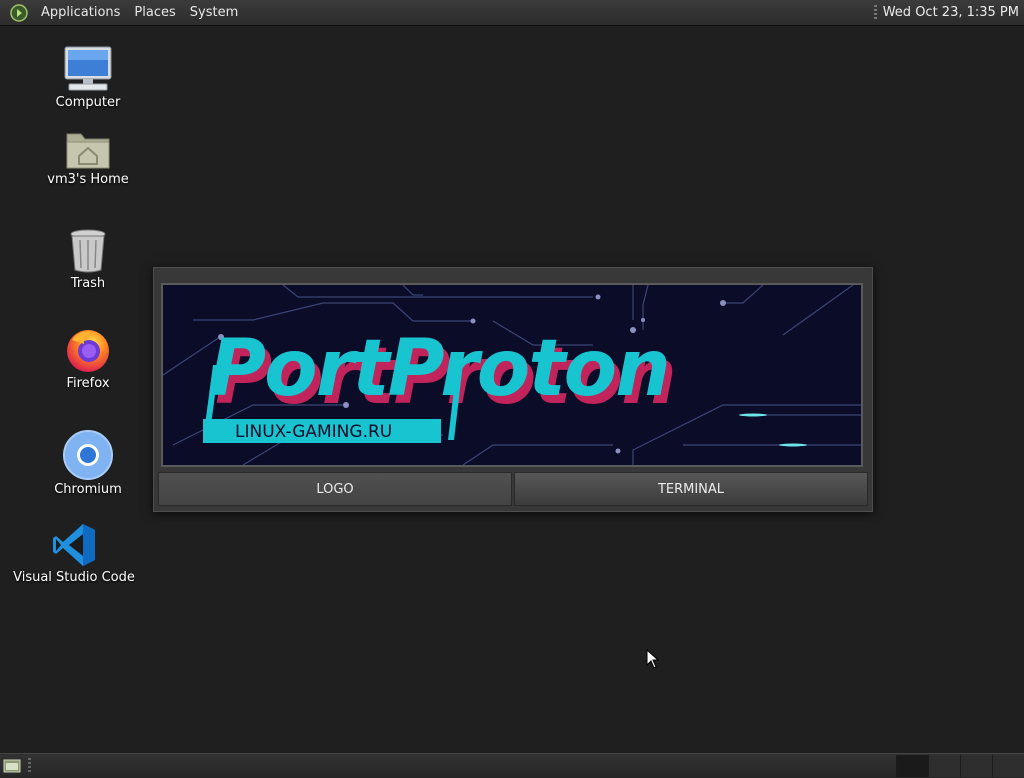 The height and width of the screenshot is (778, 1024). I want to click on desktop-icon-label: vm3's Home, so click(88, 179).